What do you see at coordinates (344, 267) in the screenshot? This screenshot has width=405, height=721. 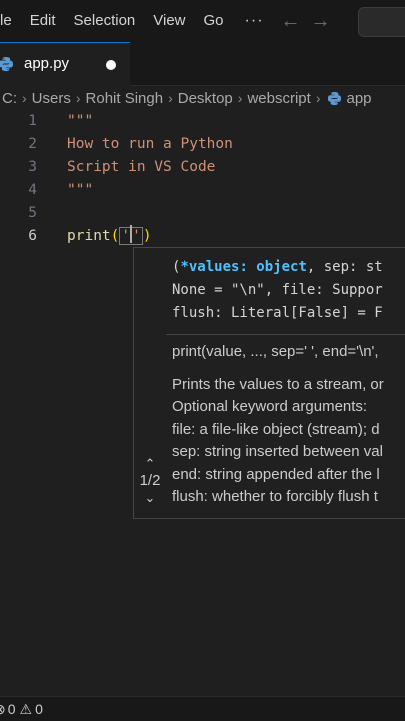 I see `sig-line1-rest: , sep: st` at bounding box center [344, 267].